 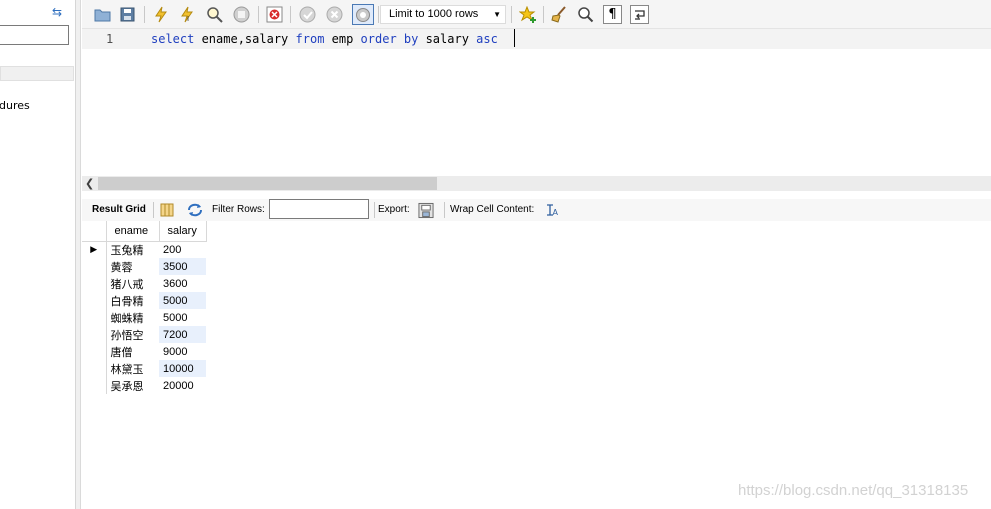 I want to click on navigator-panel: ⇆ dures, so click(x=38, y=254).